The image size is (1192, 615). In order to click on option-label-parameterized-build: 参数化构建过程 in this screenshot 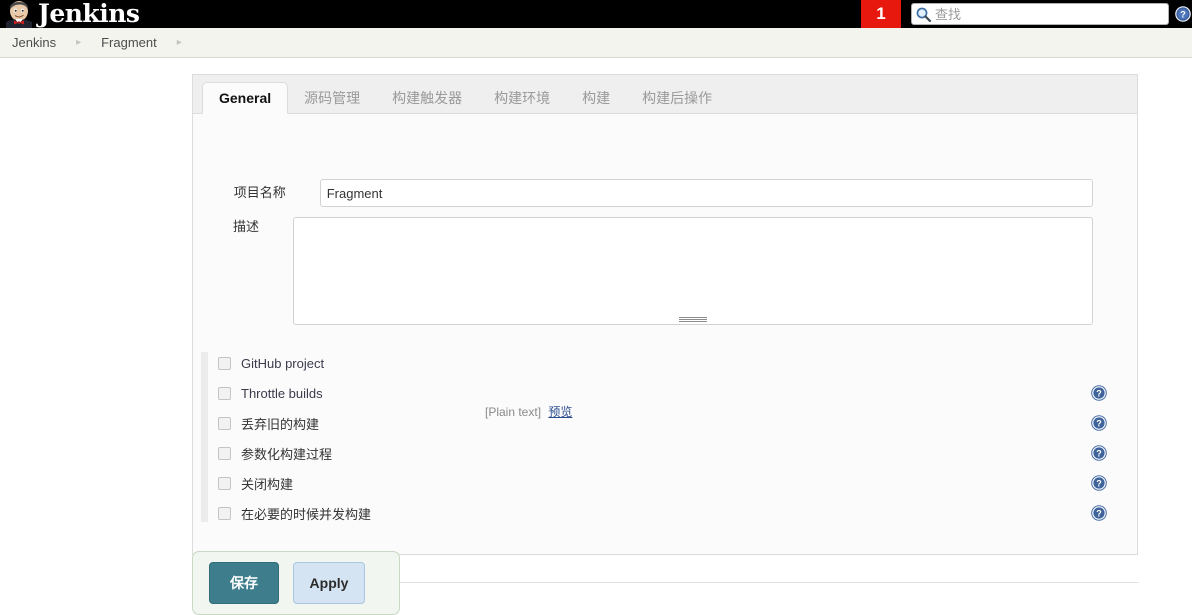, I will do `click(286, 453)`.